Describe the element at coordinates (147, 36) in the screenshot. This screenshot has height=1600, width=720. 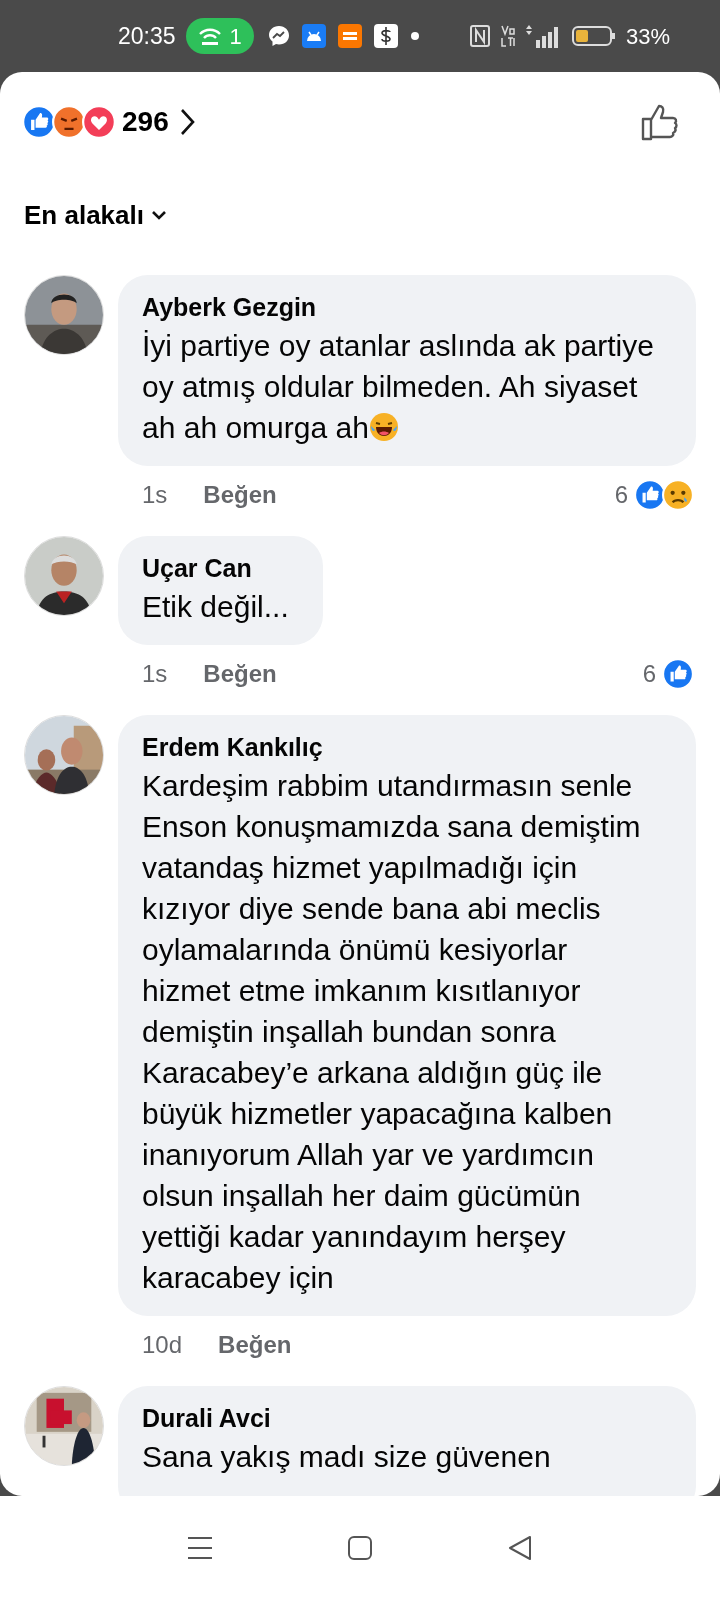
I see `clock-time: 20:35` at that location.